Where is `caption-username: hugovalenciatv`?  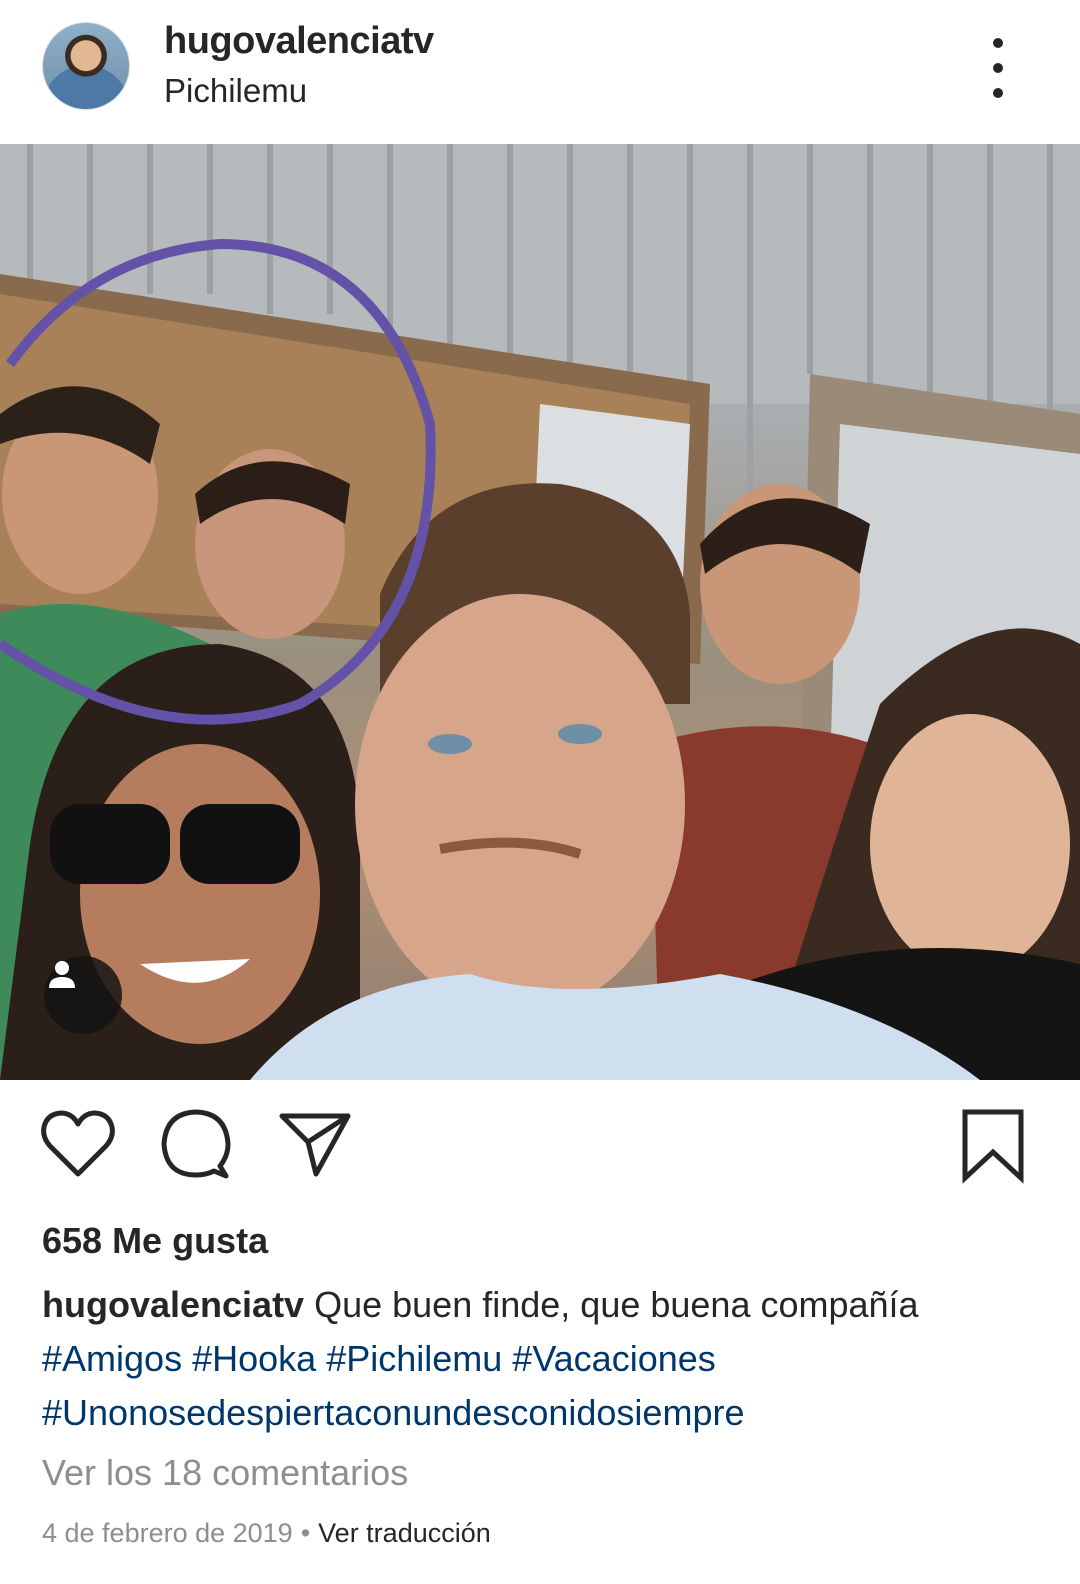 caption-username: hugovalenciatv is located at coordinates (173, 1304).